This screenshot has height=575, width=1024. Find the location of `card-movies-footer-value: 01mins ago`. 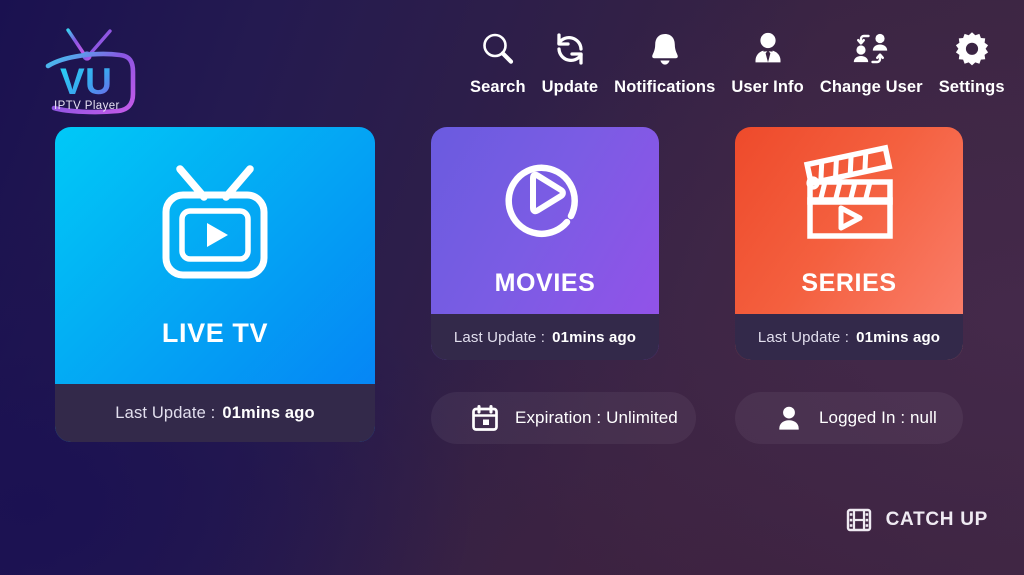

card-movies-footer-value: 01mins ago is located at coordinates (594, 337).